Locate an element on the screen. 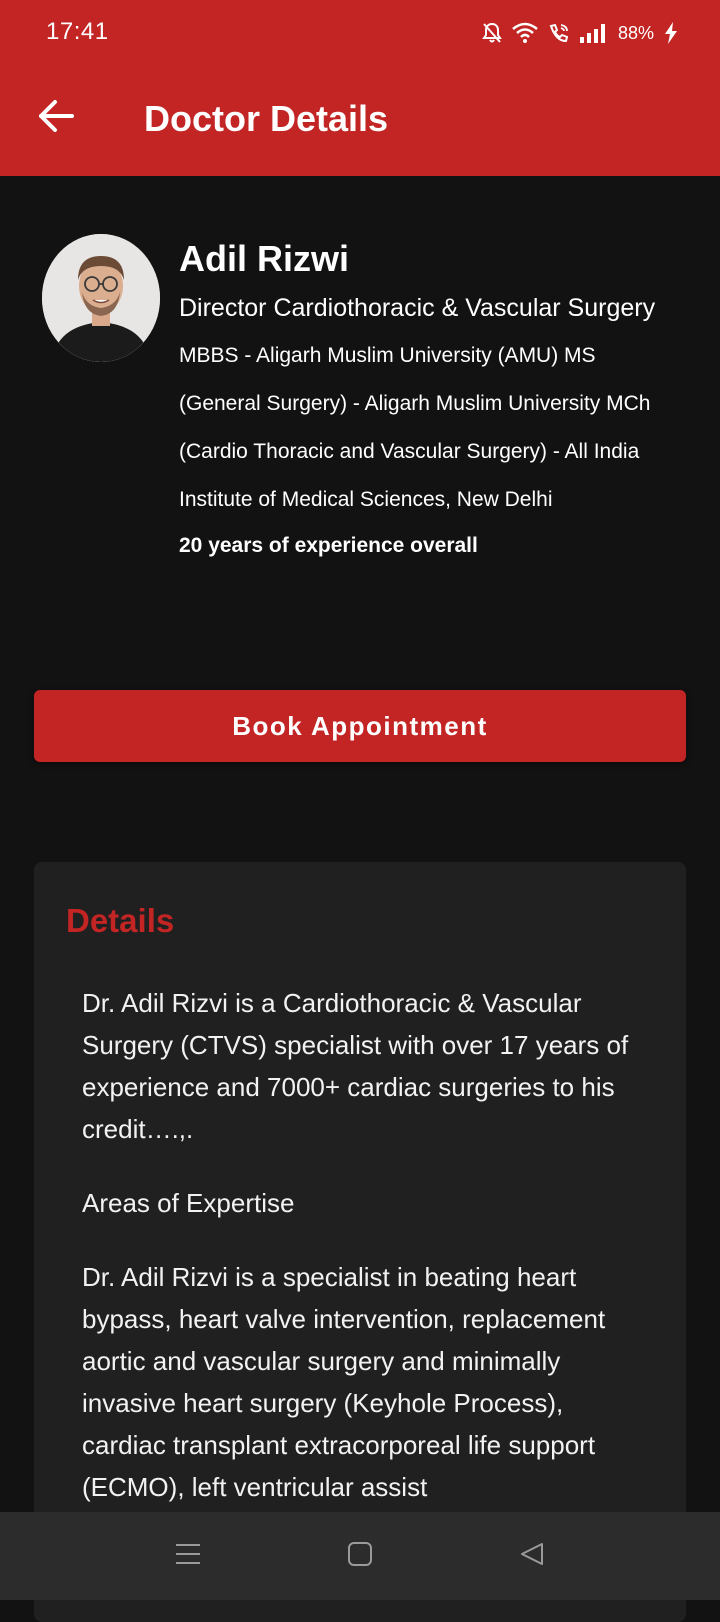 The image size is (720, 1622). details-paragraph-expertise-heading: Areas of Expertise is located at coordinates (188, 1203).